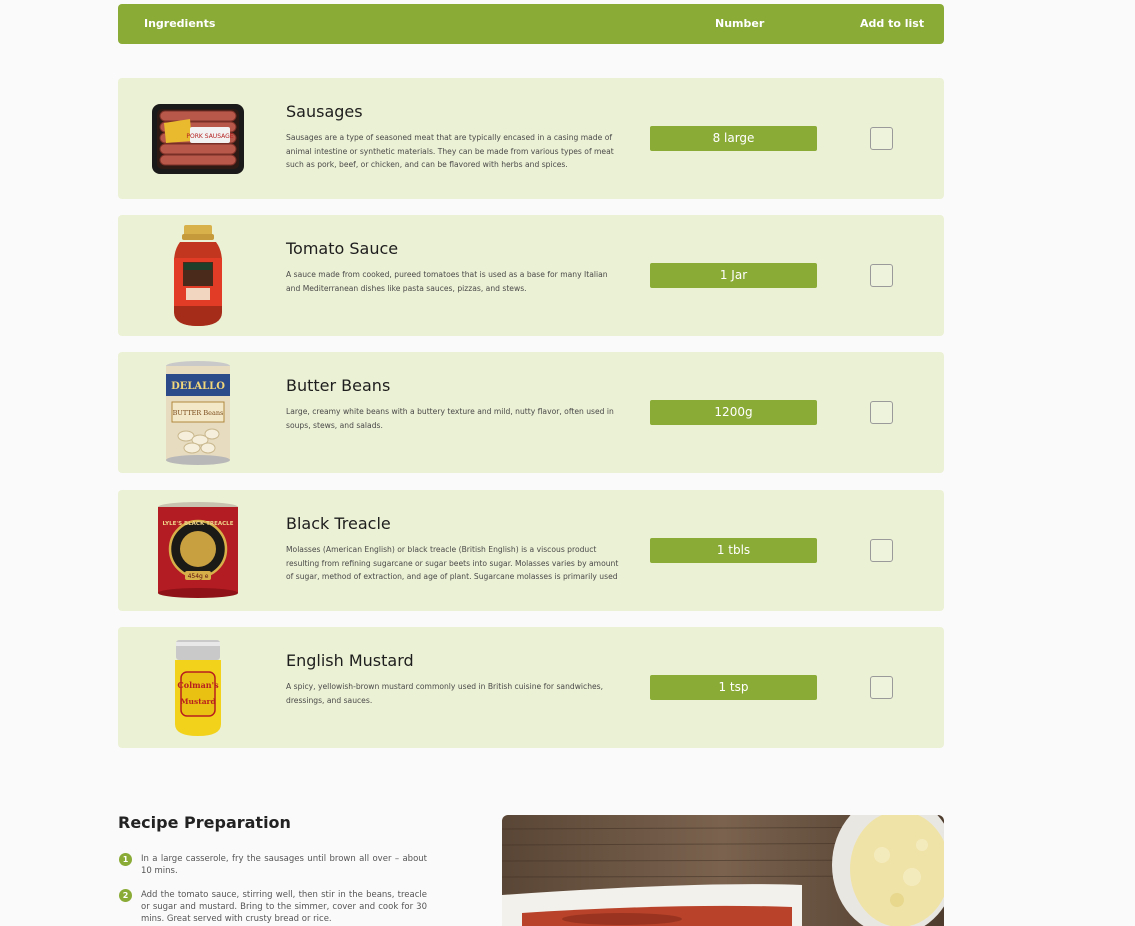 The width and height of the screenshot is (1135, 926). What do you see at coordinates (733, 412) in the screenshot?
I see `ingredient-quantity: 1200g` at bounding box center [733, 412].